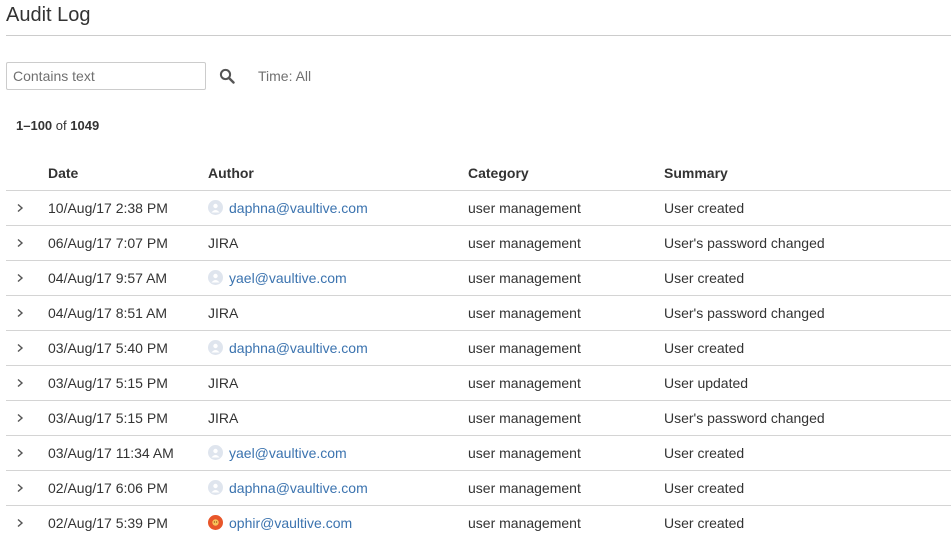 This screenshot has width=951, height=538. Describe the element at coordinates (108, 523) in the screenshot. I see `date-cell: 02/Aug/17 5:39 PM` at that location.